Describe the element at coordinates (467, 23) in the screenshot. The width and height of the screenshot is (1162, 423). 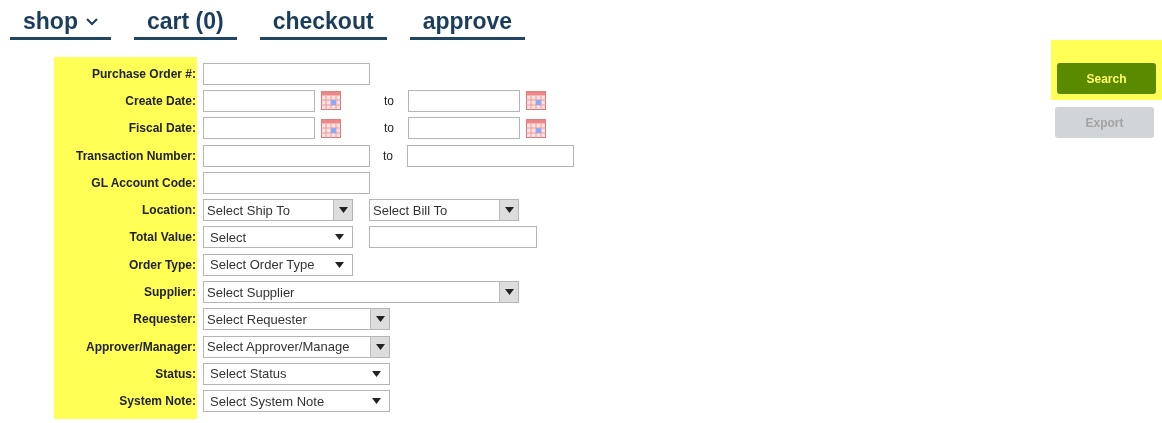
I see `nav-tab: approve` at that location.